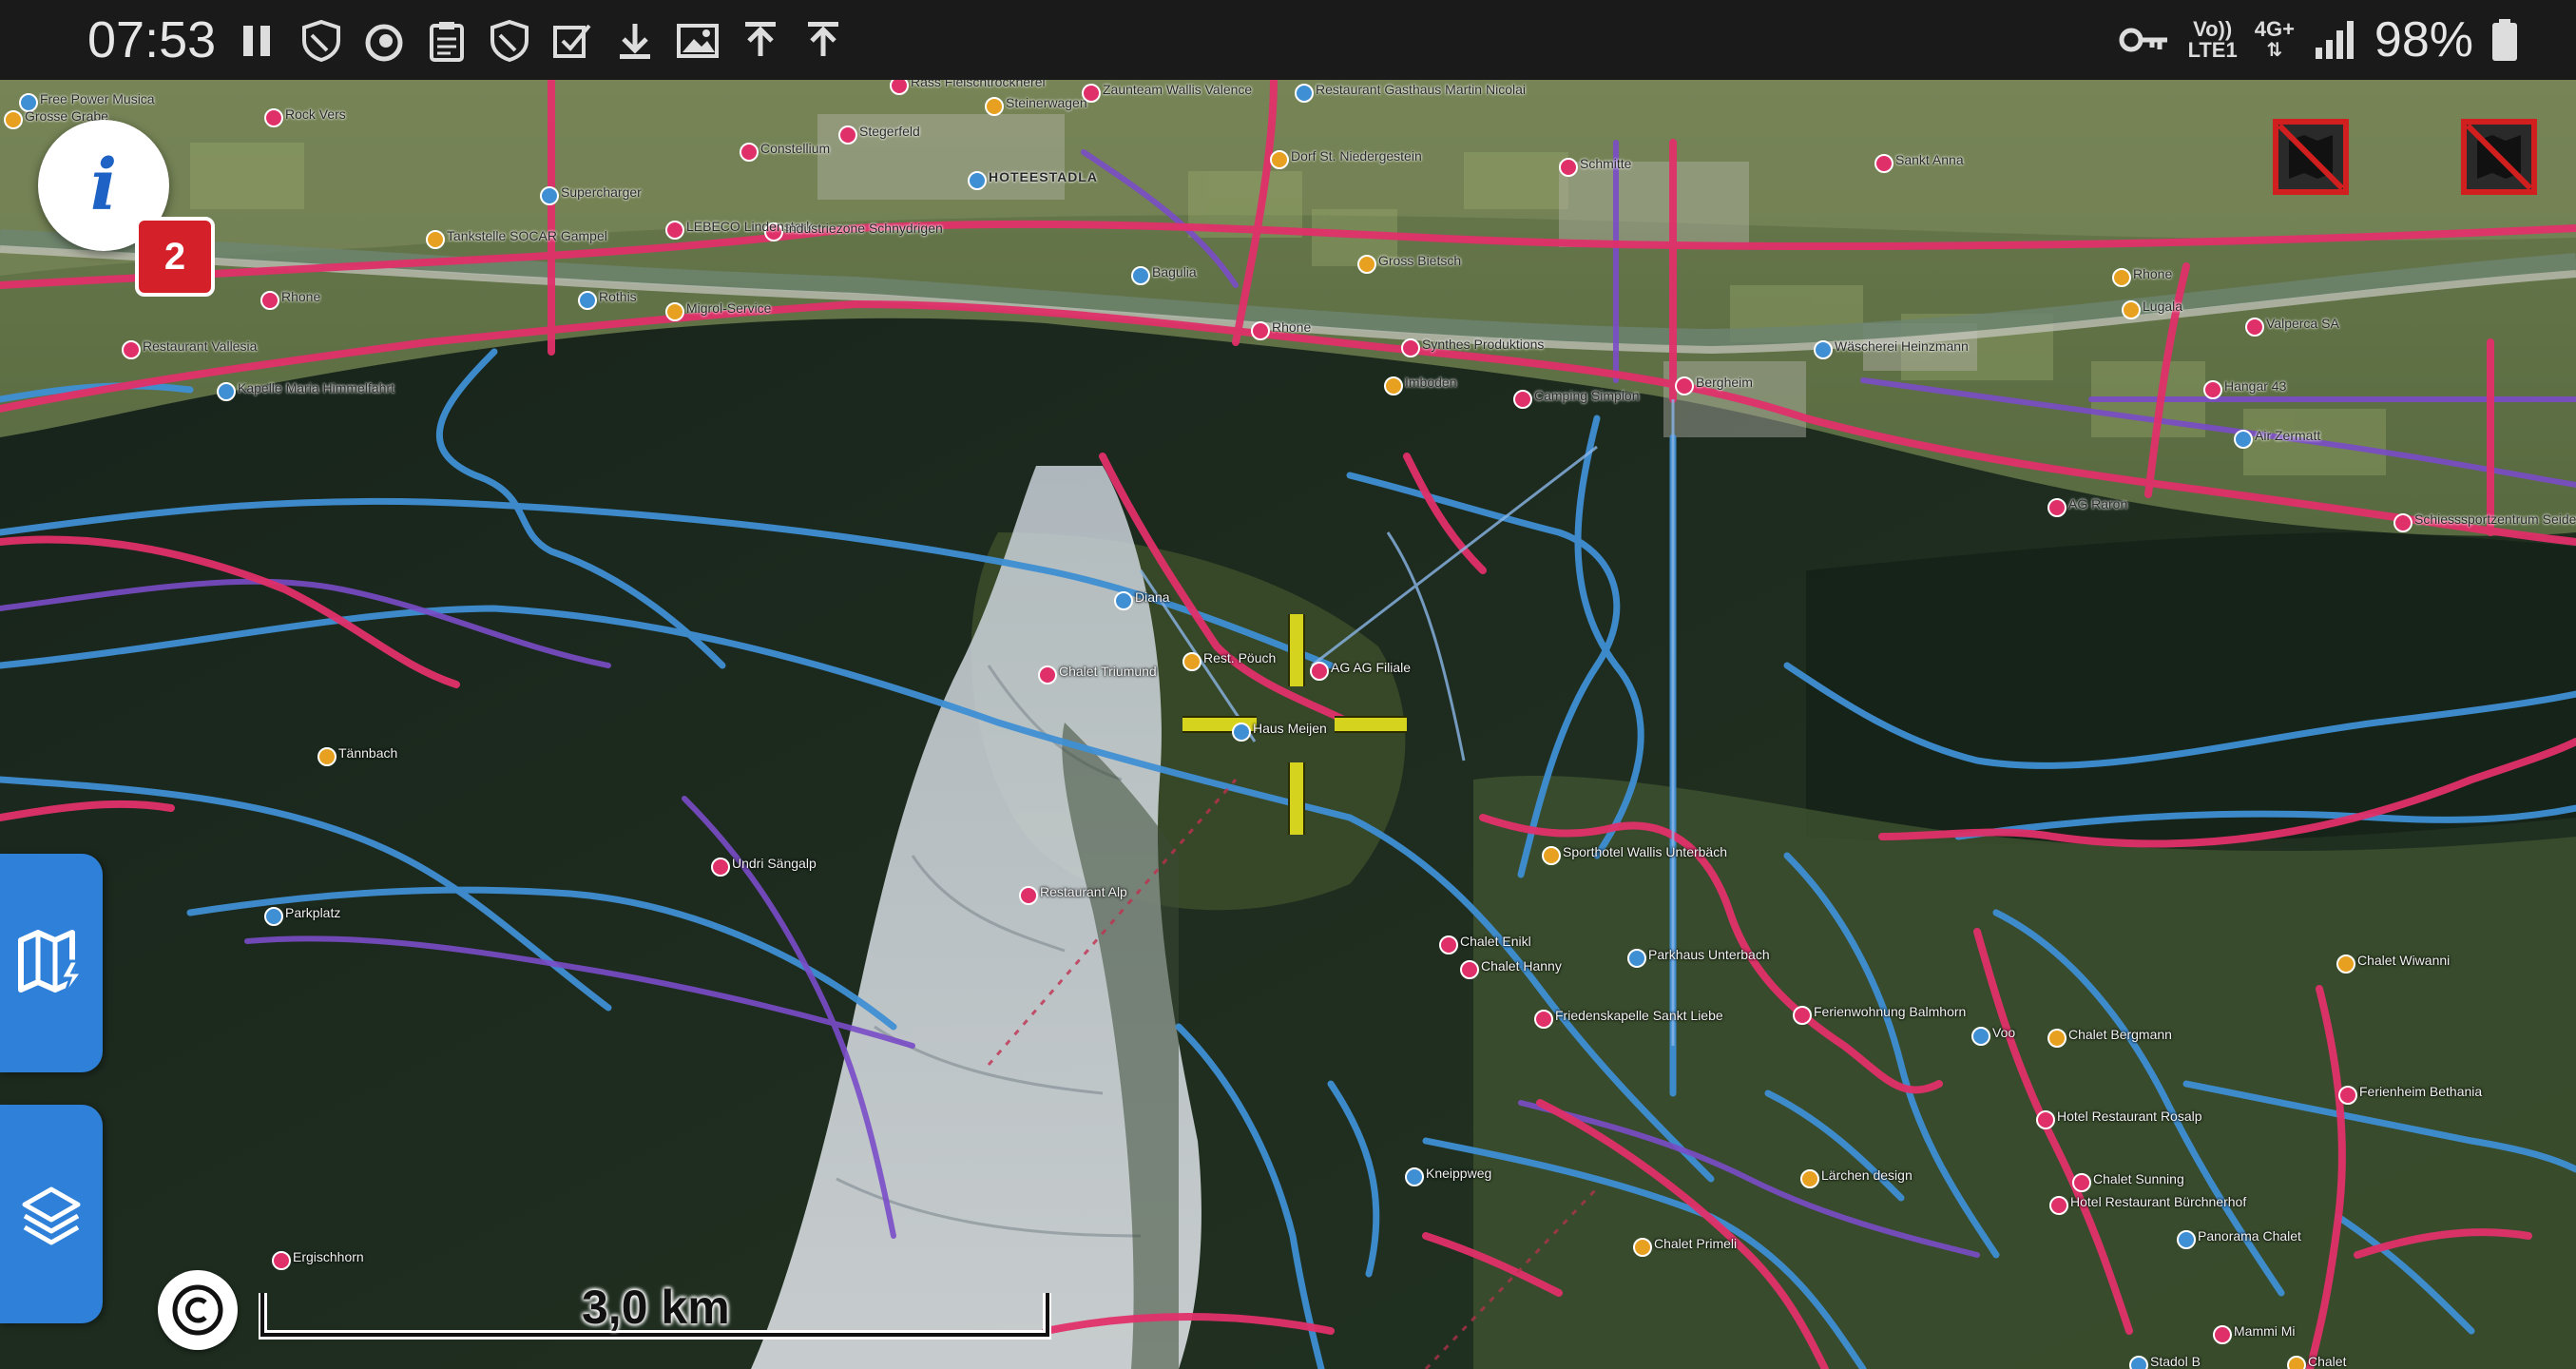 The width and height of the screenshot is (2576, 1369). What do you see at coordinates (890, 131) in the screenshot?
I see `map-label: Stegerfeld` at bounding box center [890, 131].